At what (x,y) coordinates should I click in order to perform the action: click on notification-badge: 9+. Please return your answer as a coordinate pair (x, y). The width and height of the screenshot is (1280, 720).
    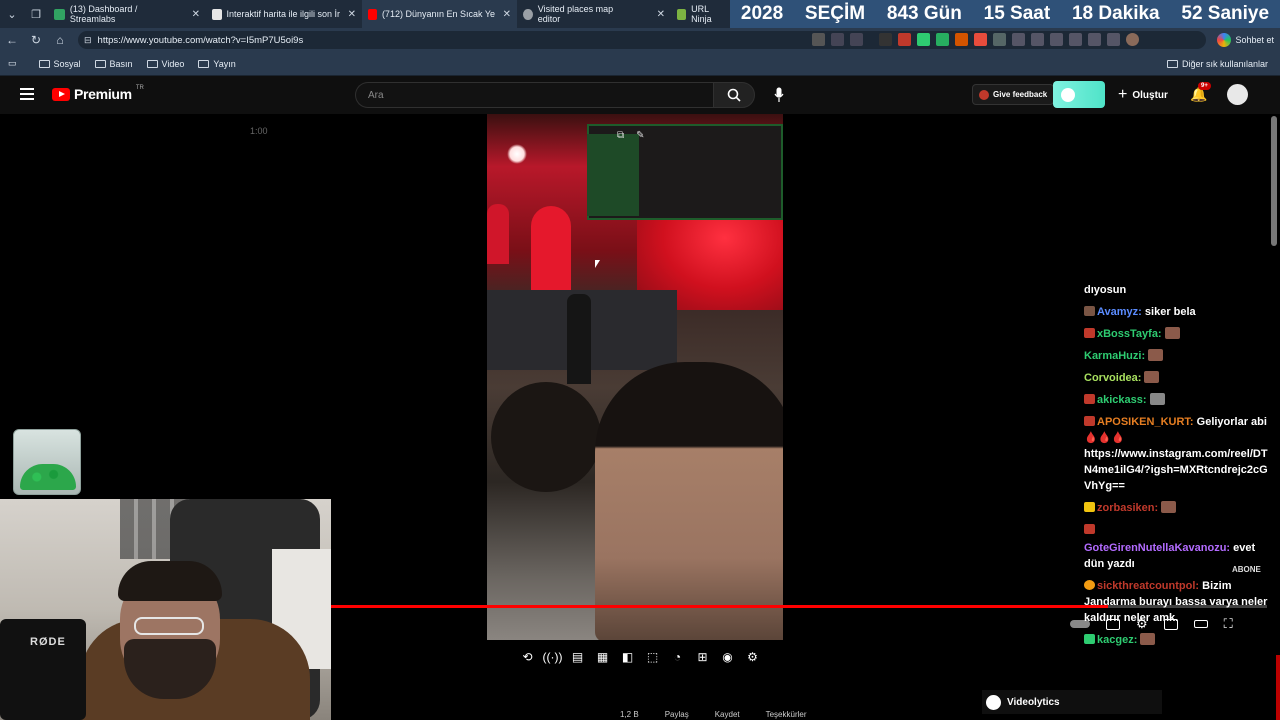
    Looking at the image, I should click on (1204, 86).